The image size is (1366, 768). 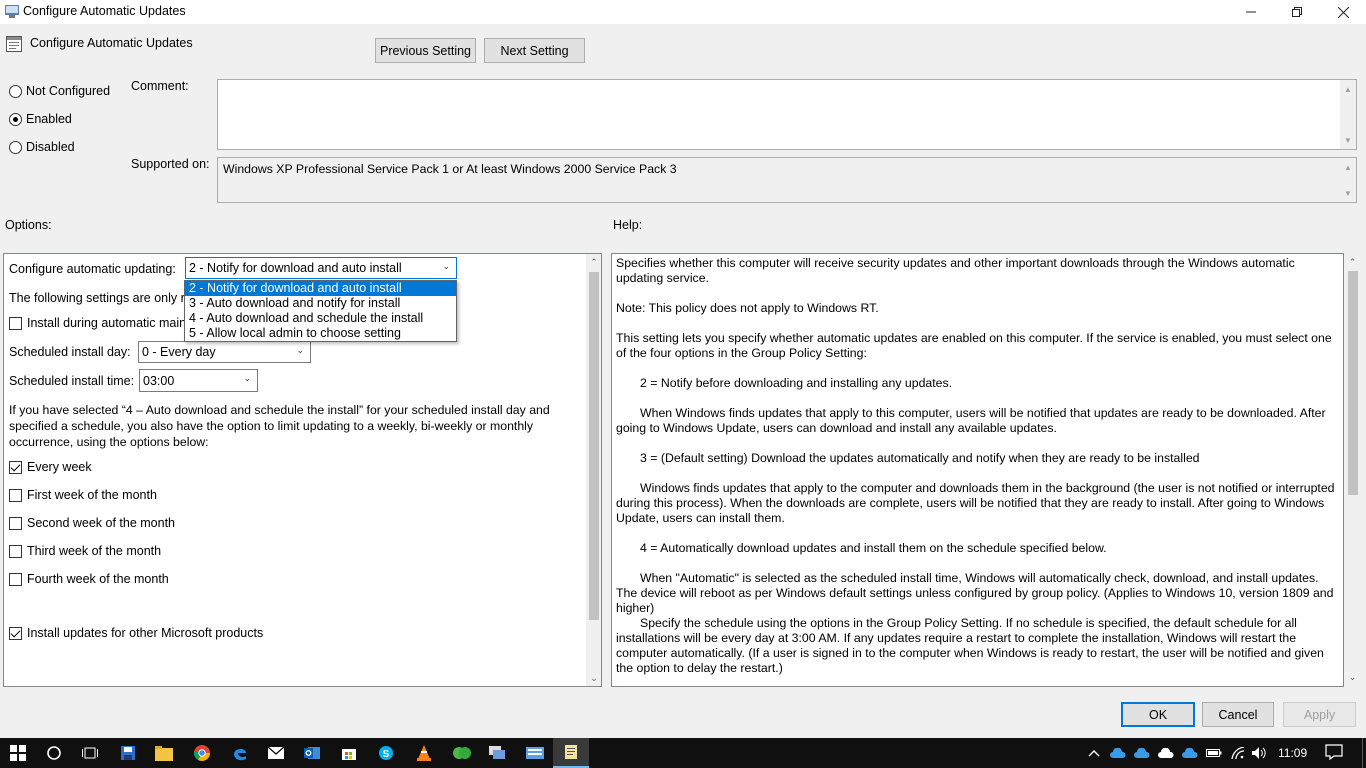 I want to click on edge-icon, so click(x=240, y=754).